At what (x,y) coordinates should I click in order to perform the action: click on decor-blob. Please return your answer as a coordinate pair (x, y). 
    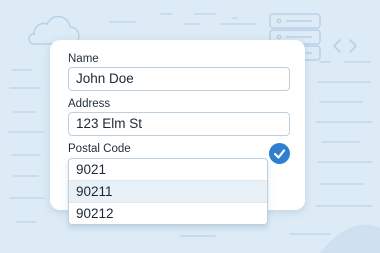
    Looking at the image, I should click on (350, 238).